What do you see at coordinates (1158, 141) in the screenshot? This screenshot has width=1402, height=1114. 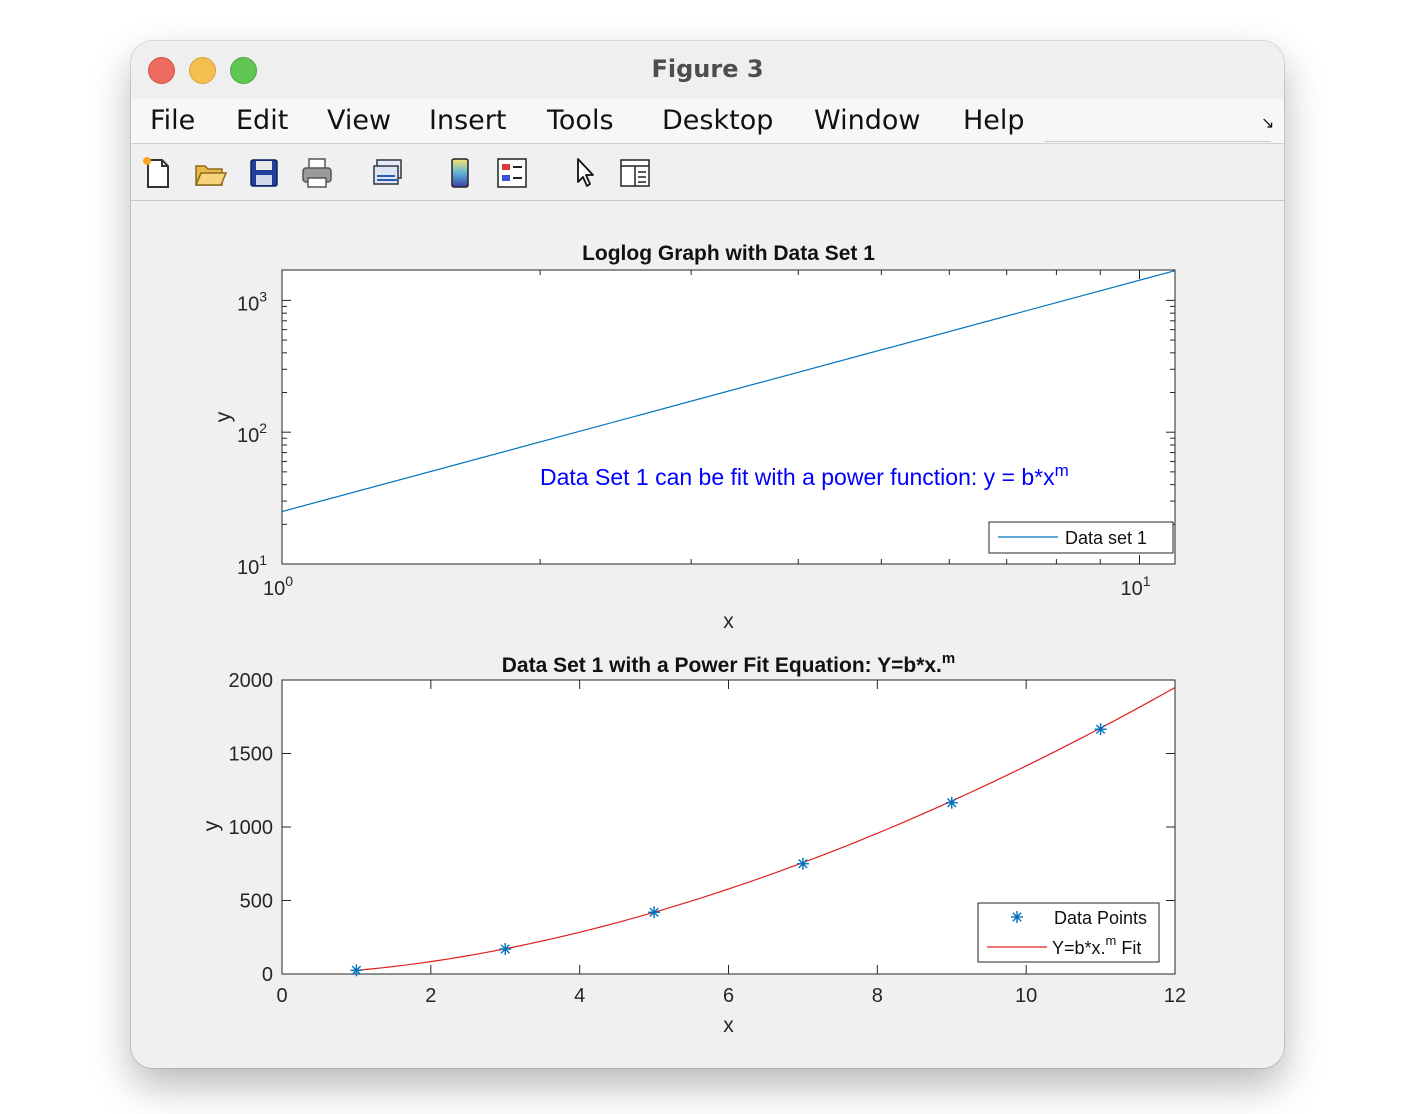 I see `menu-divider` at bounding box center [1158, 141].